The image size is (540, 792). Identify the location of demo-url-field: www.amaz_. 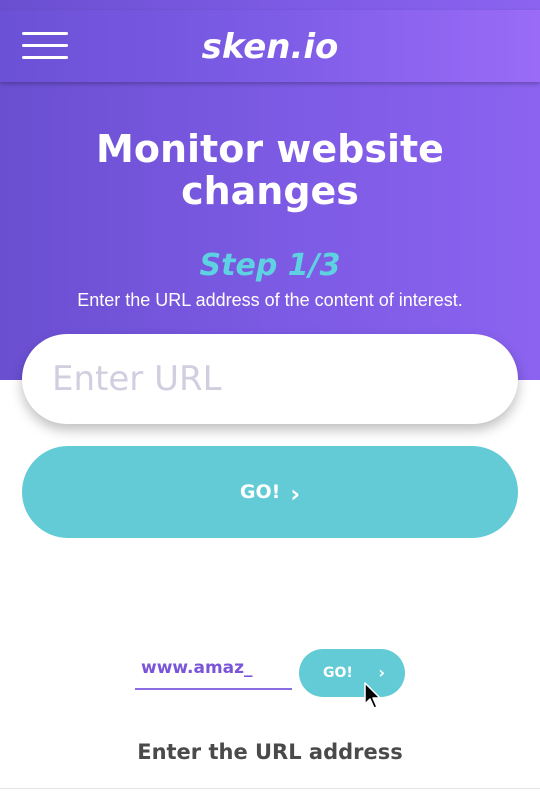
(213, 673).